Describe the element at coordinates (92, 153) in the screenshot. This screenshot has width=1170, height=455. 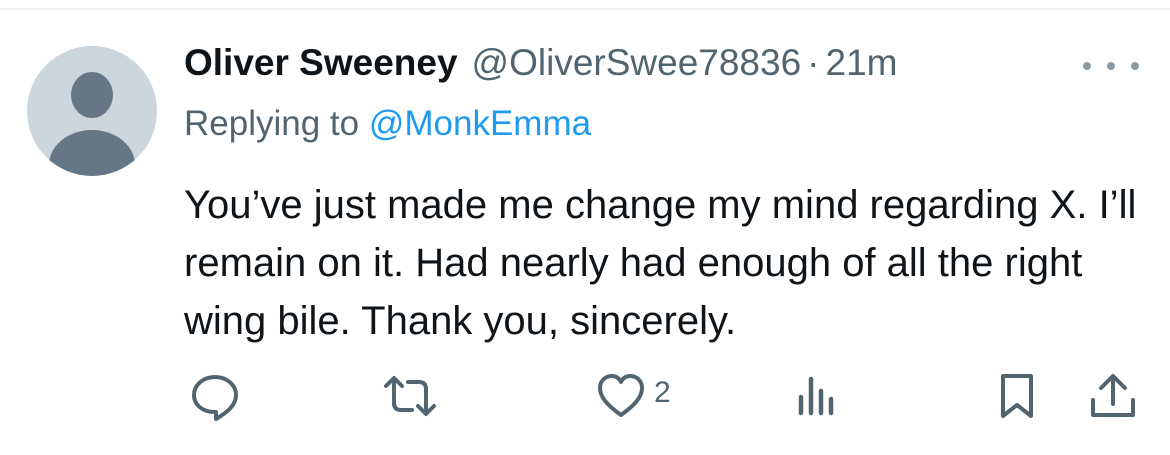
I see `avatar-shoulders` at that location.